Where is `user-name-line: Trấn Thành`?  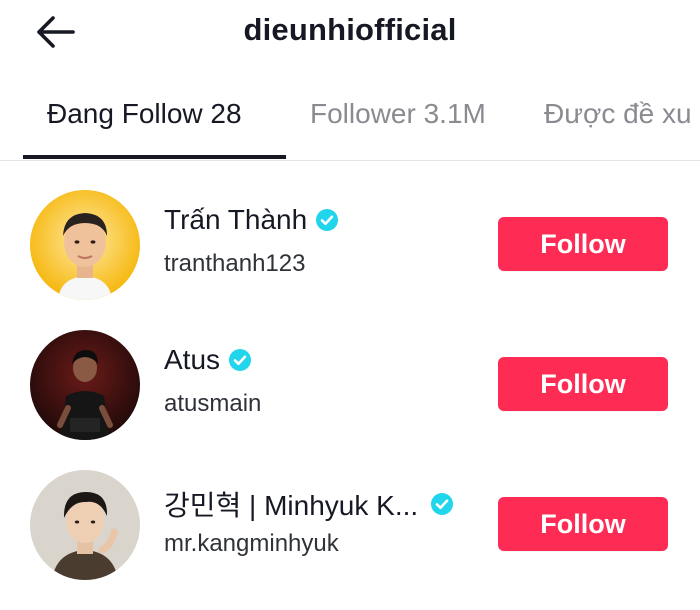 user-name-line: Trấn Thành is located at coordinates (251, 220).